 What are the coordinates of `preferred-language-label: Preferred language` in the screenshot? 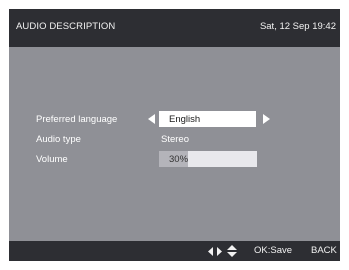 It's located at (77, 119).